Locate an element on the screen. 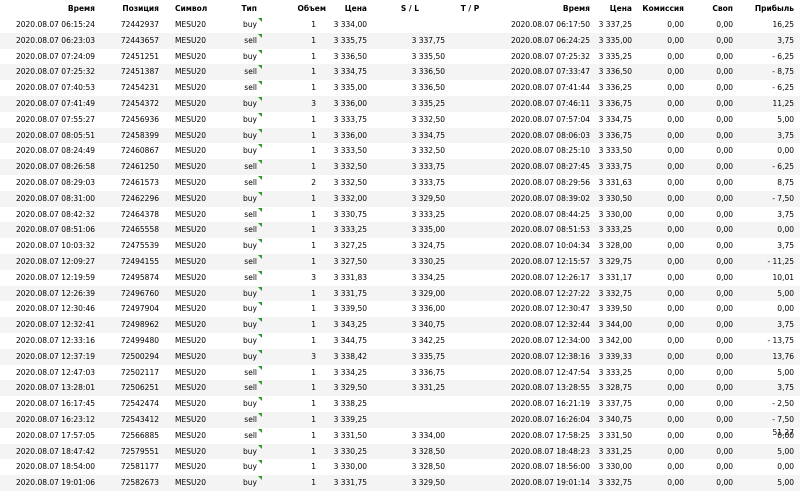 This screenshot has height=491, width=800. cell-sl: 3 329,50 is located at coordinates (428, 198).